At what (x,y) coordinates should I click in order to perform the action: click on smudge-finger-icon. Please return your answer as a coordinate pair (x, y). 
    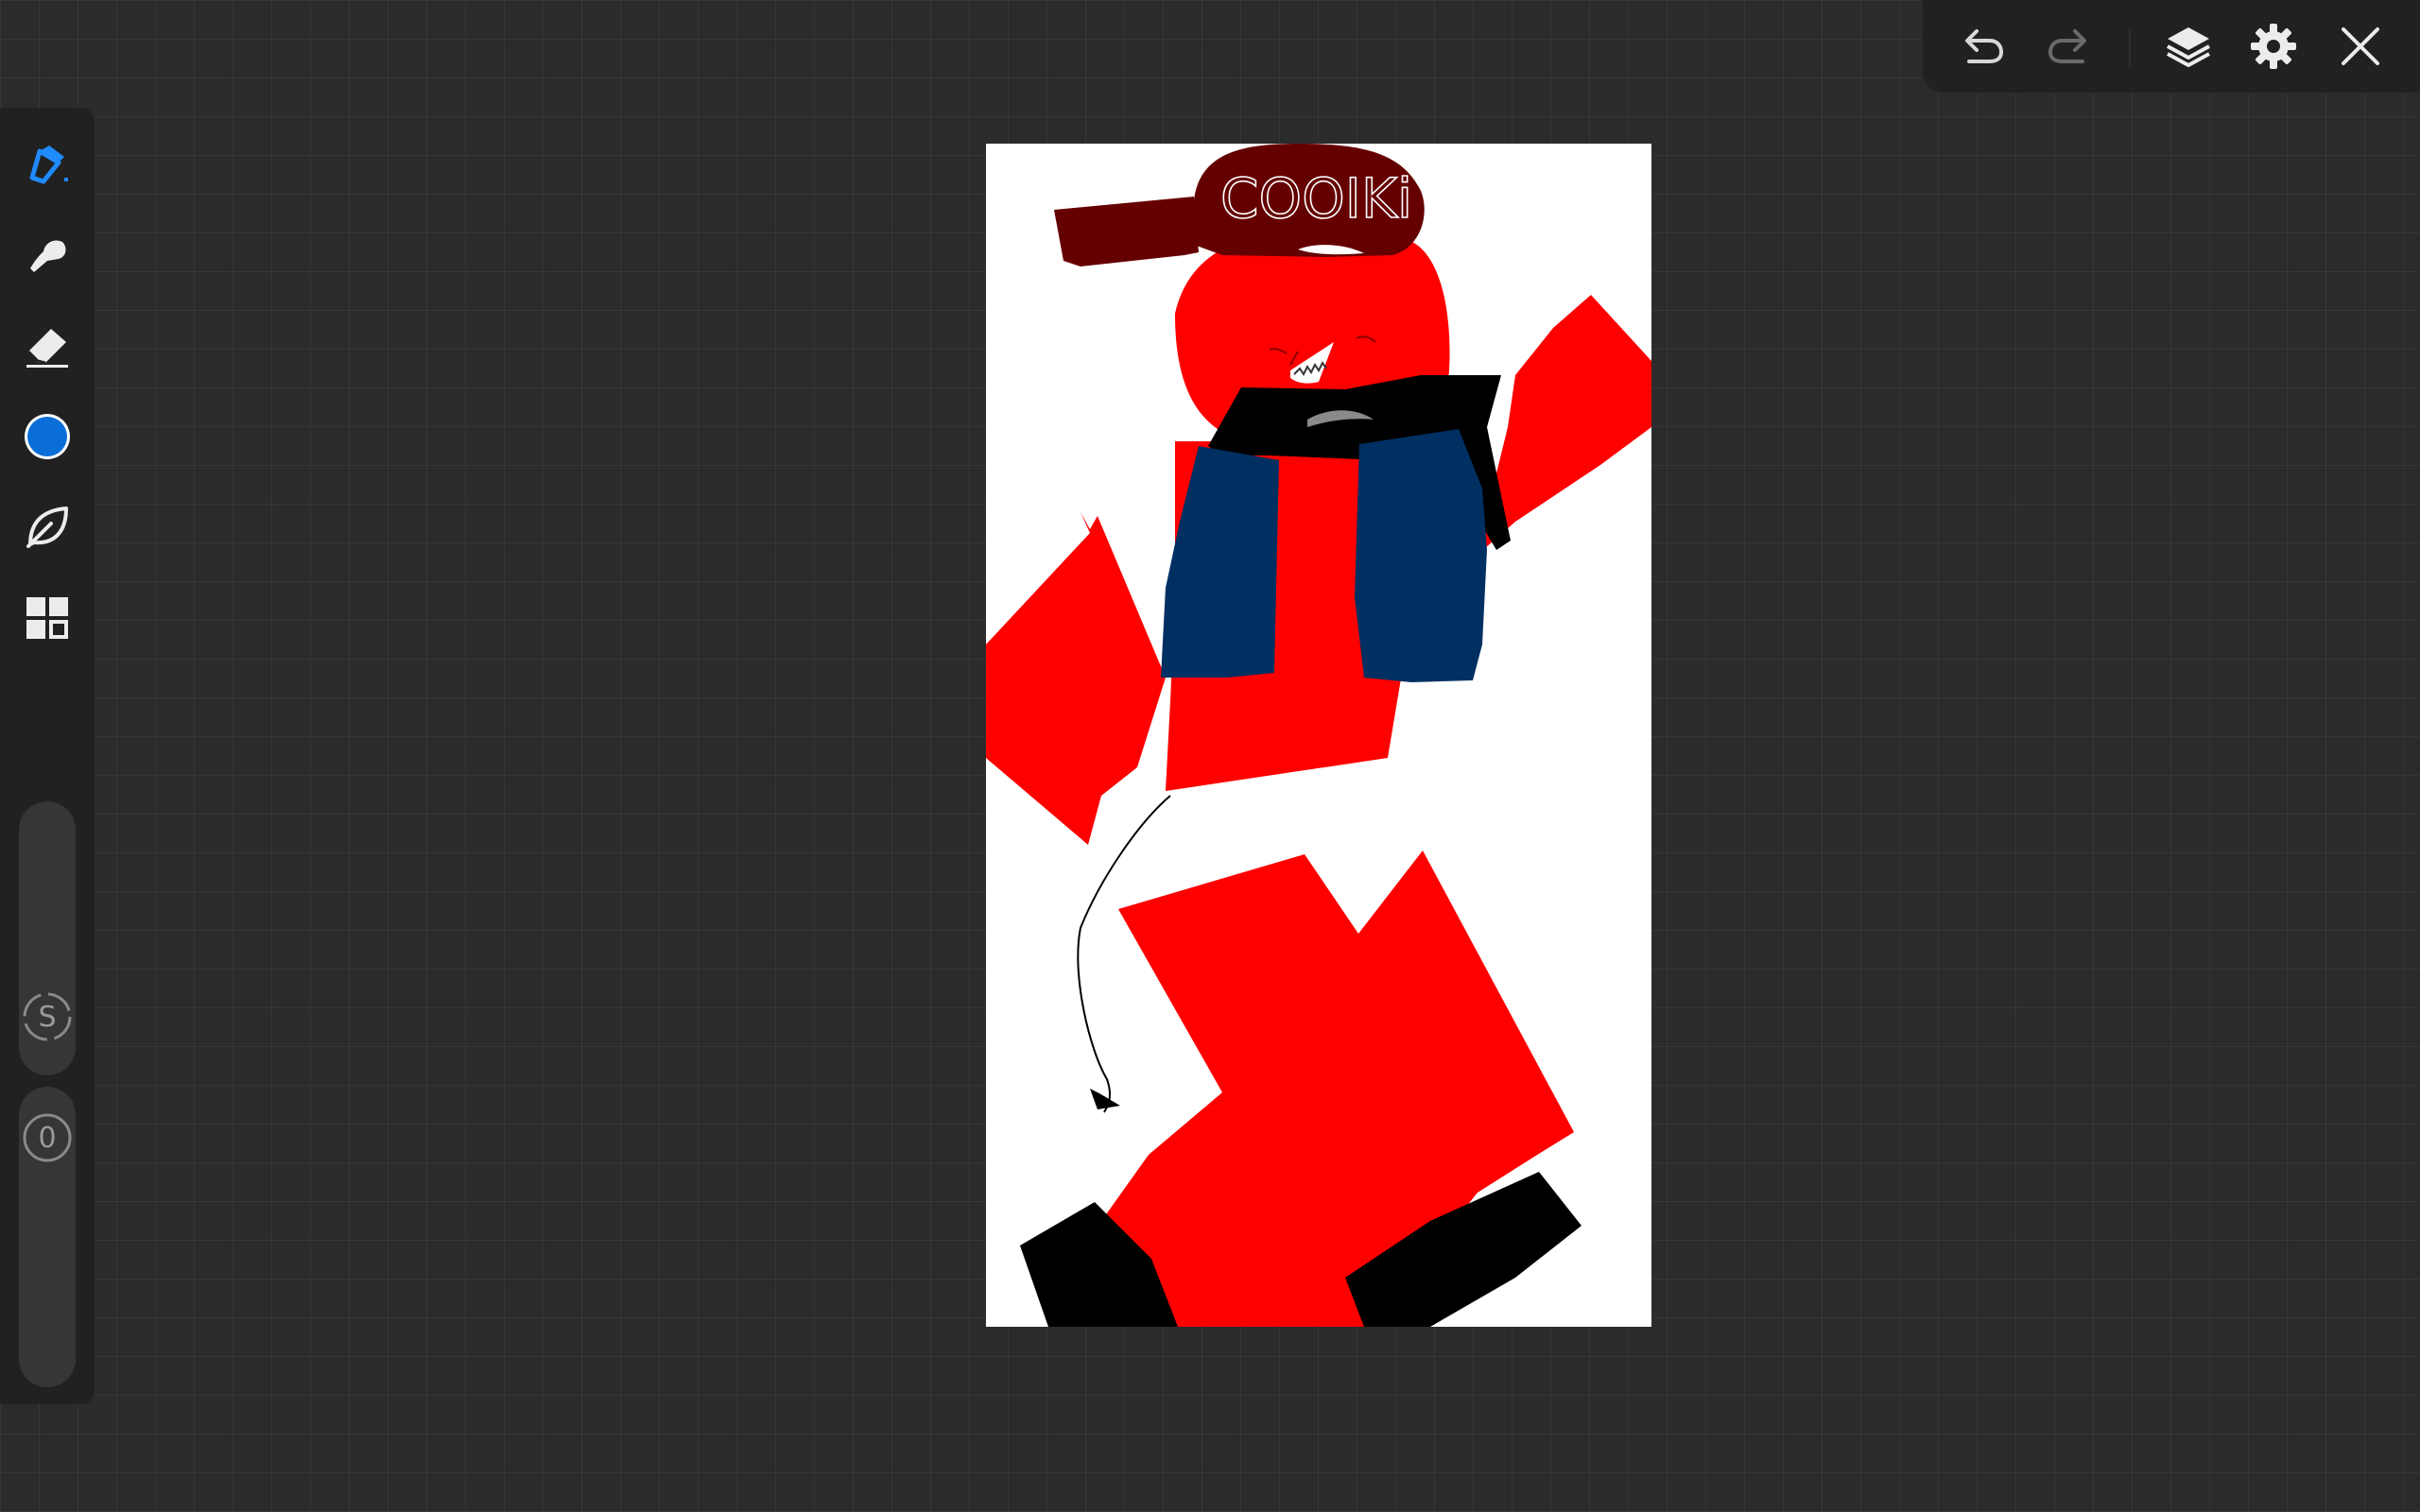
    Looking at the image, I should click on (48, 256).